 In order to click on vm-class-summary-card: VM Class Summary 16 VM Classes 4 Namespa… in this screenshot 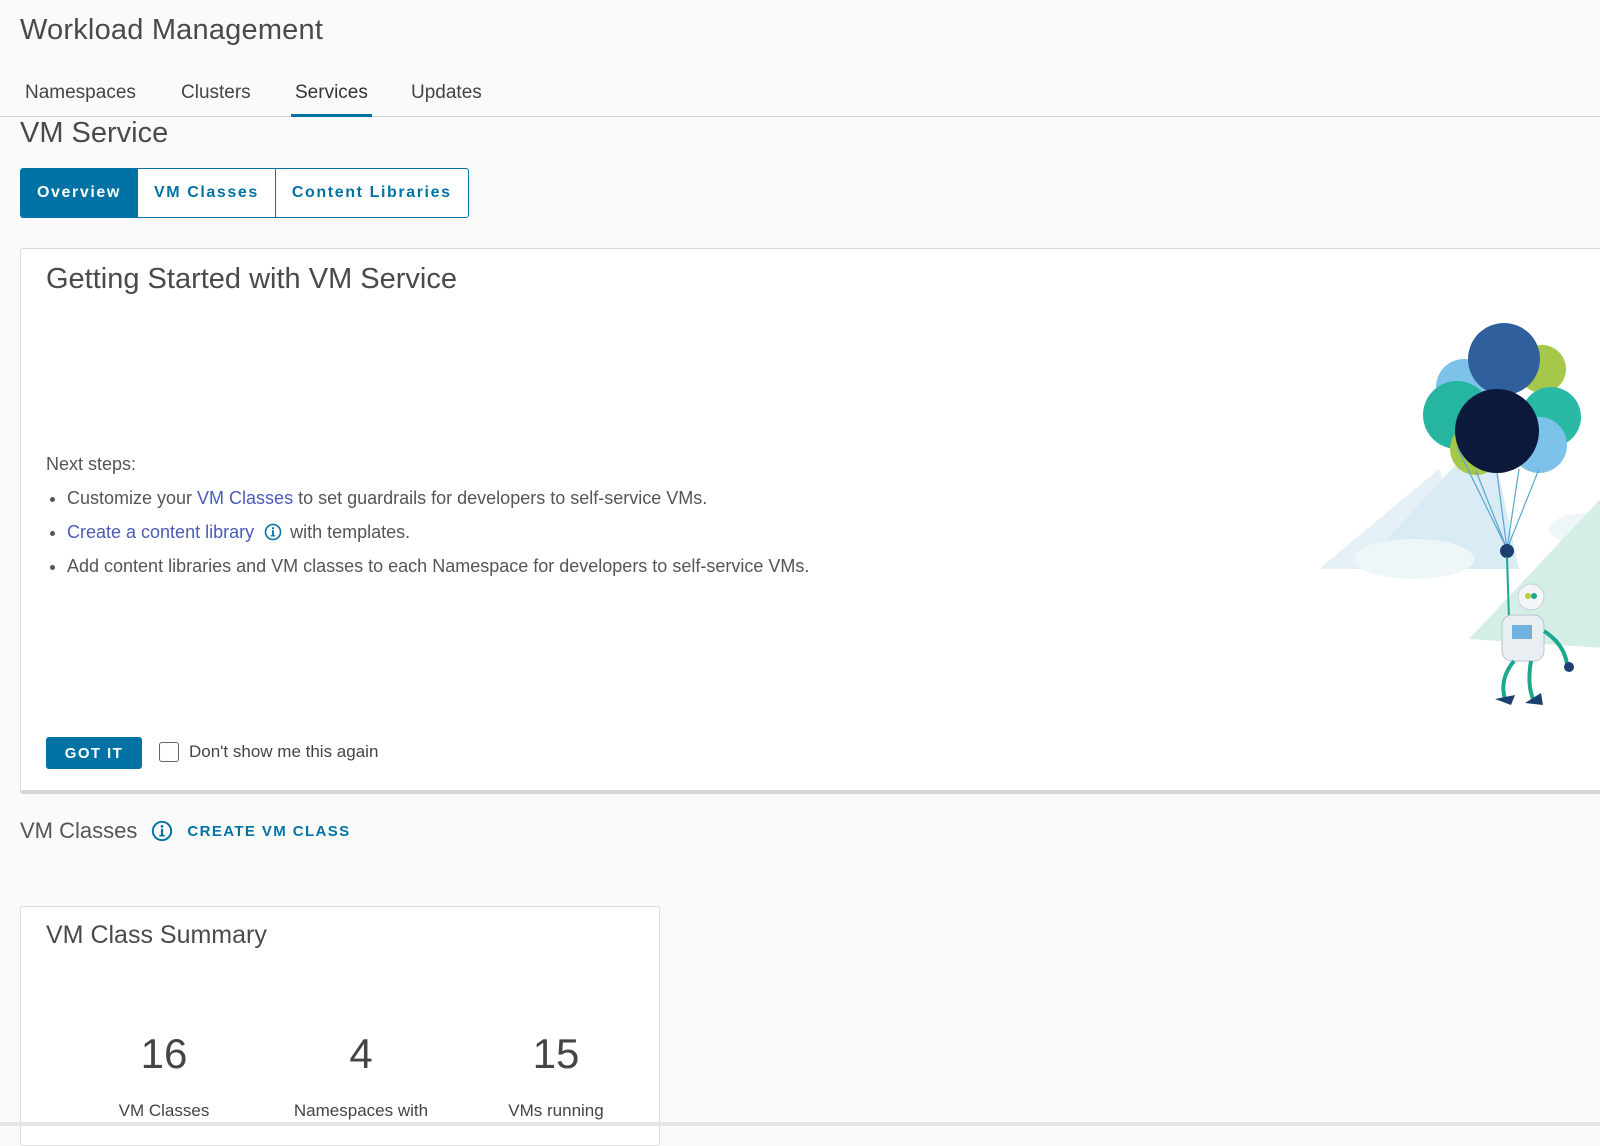, I will do `click(340, 1026)`.